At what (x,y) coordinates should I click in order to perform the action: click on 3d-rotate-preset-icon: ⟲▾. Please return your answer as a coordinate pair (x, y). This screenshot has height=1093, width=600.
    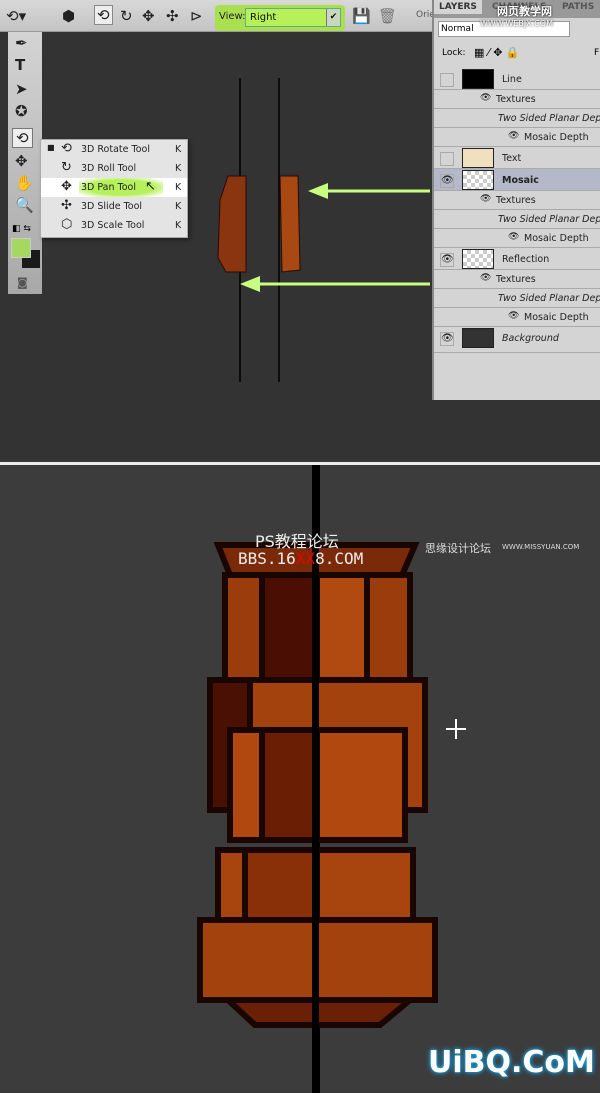
    Looking at the image, I should click on (16, 16).